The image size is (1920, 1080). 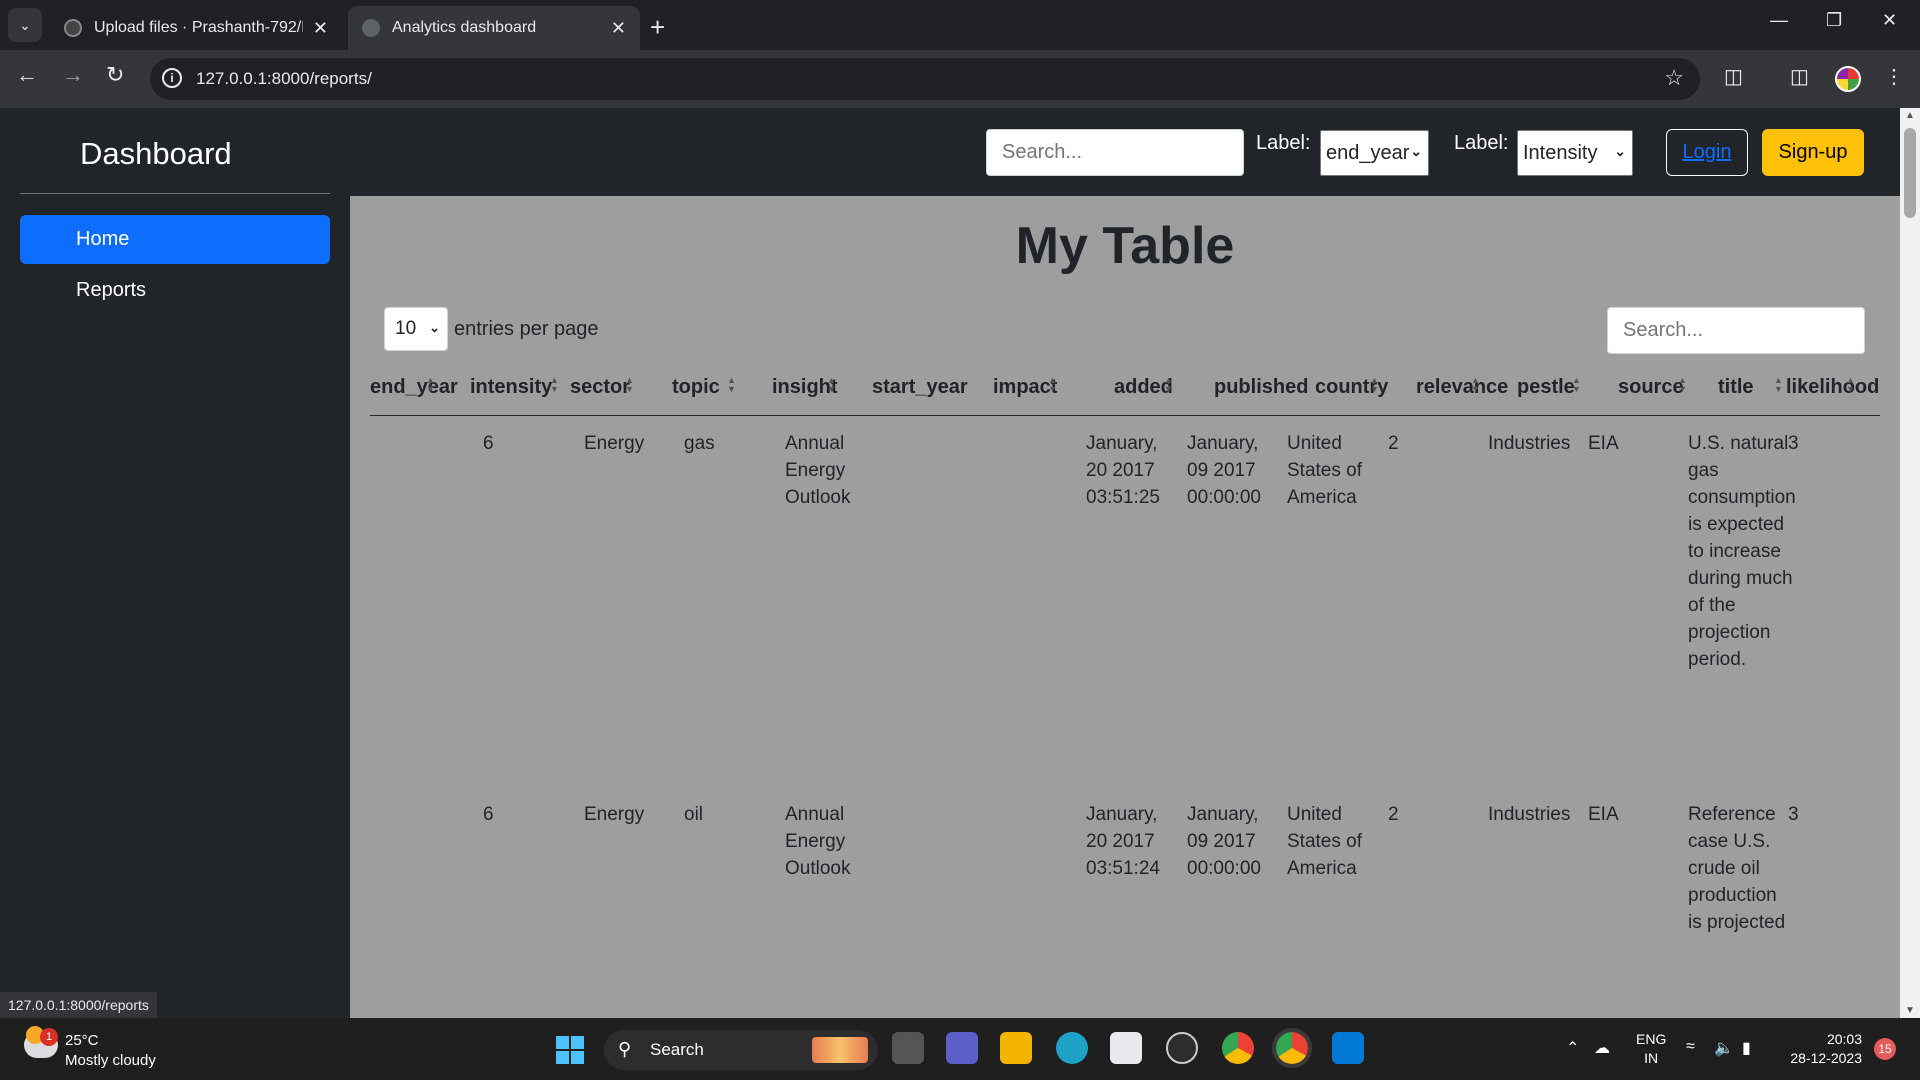 What do you see at coordinates (1779, 20) in the screenshot?
I see `minimize-icon: —` at bounding box center [1779, 20].